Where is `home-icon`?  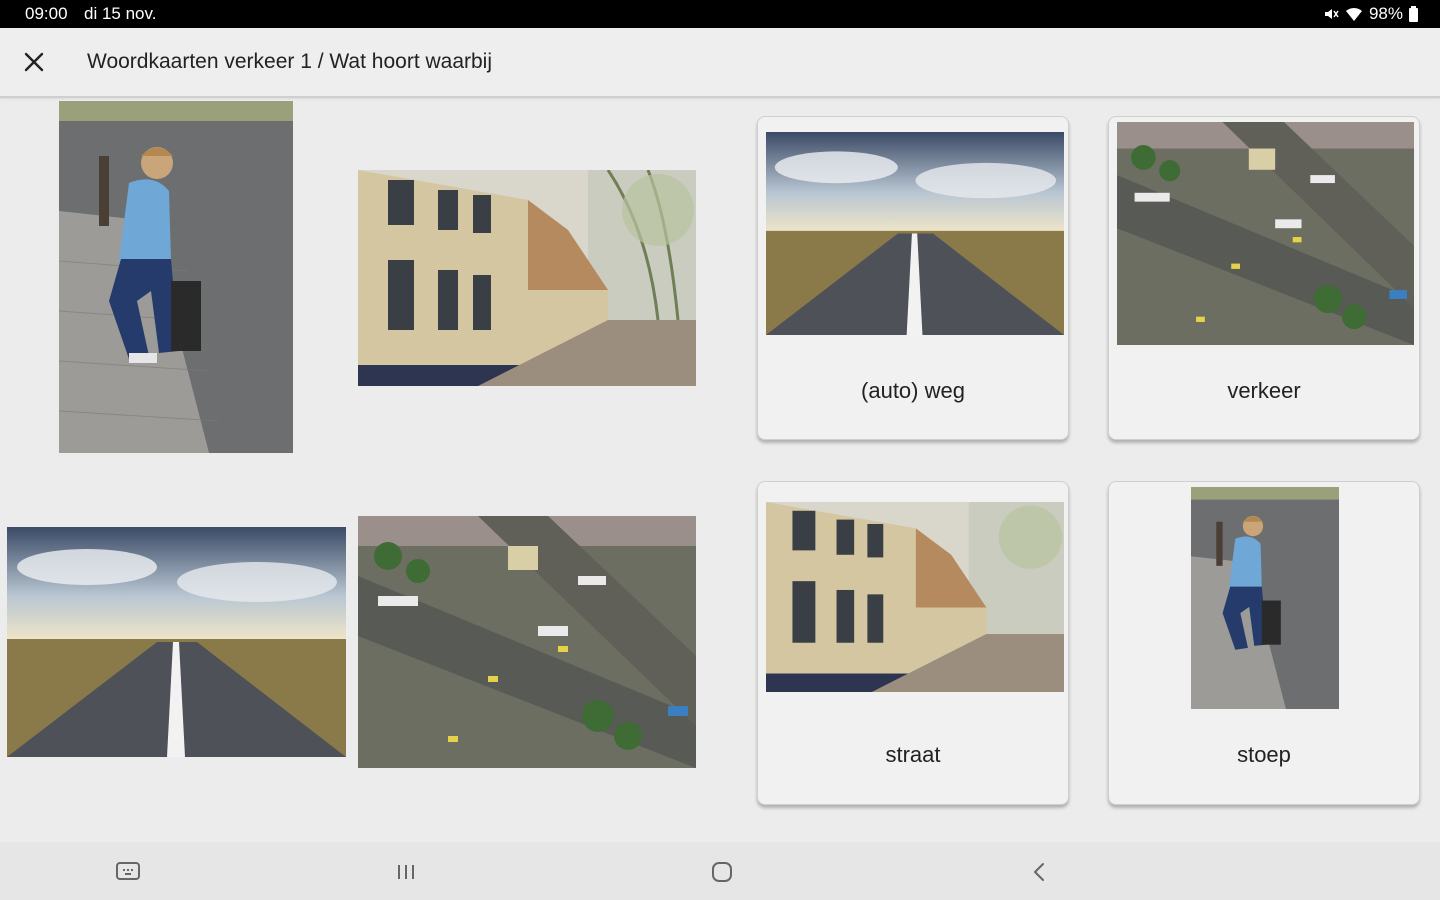
home-icon is located at coordinates (722, 872).